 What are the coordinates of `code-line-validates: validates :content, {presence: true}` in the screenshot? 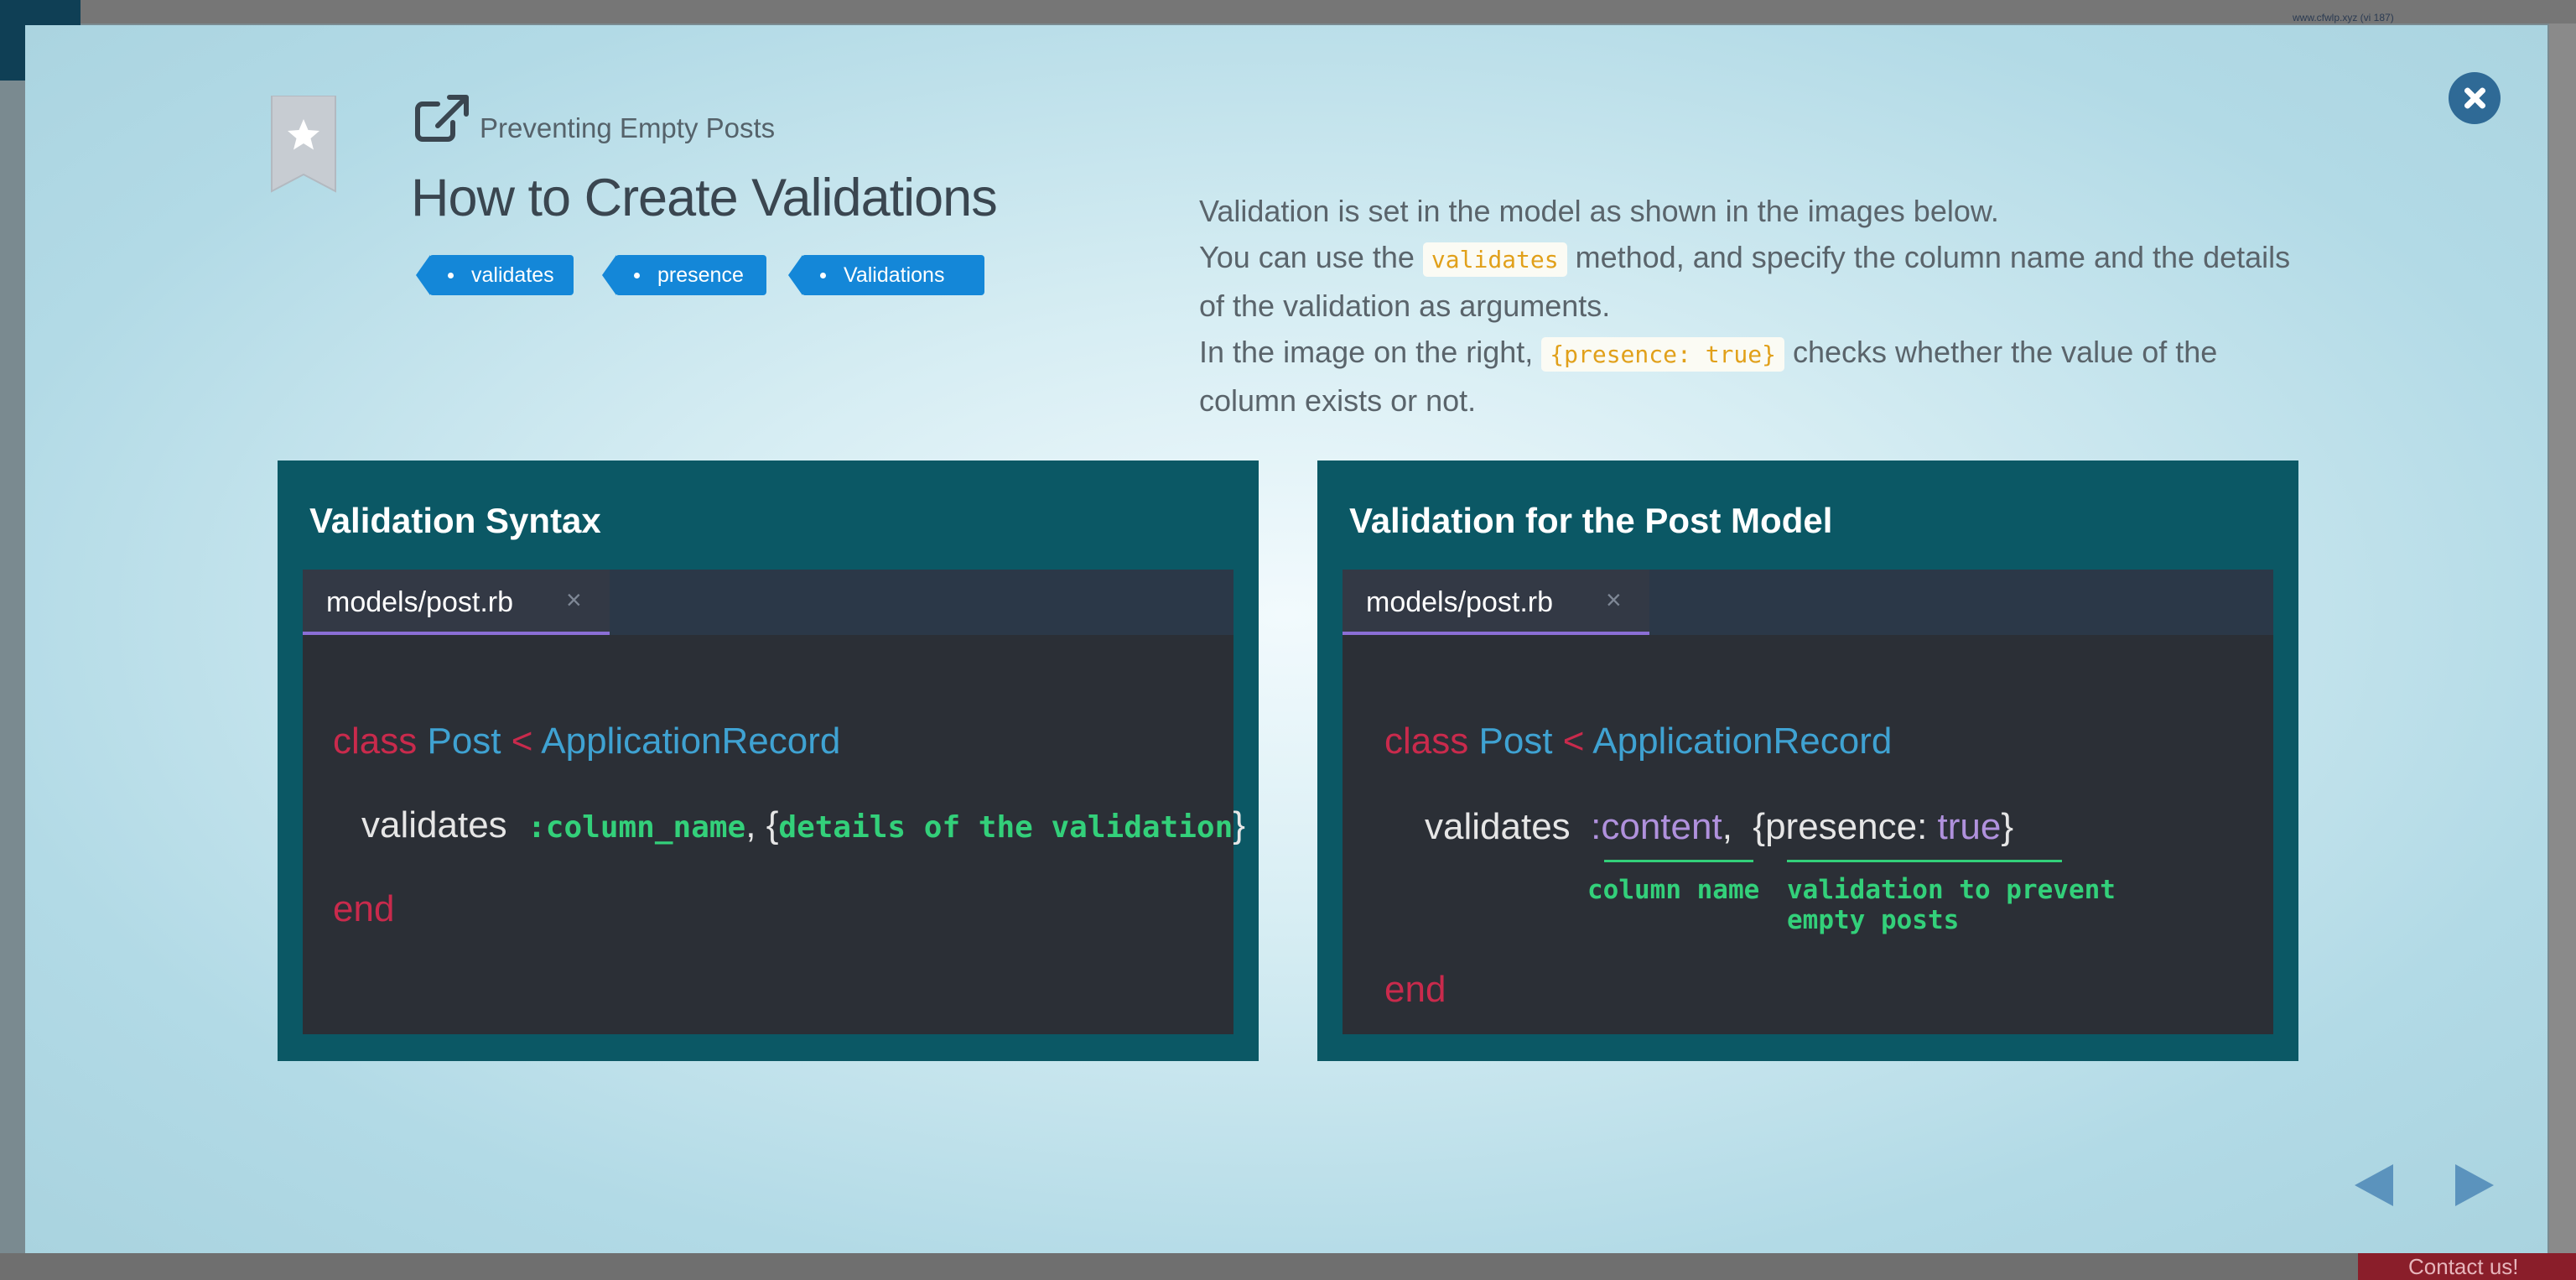 It's located at (1719, 827).